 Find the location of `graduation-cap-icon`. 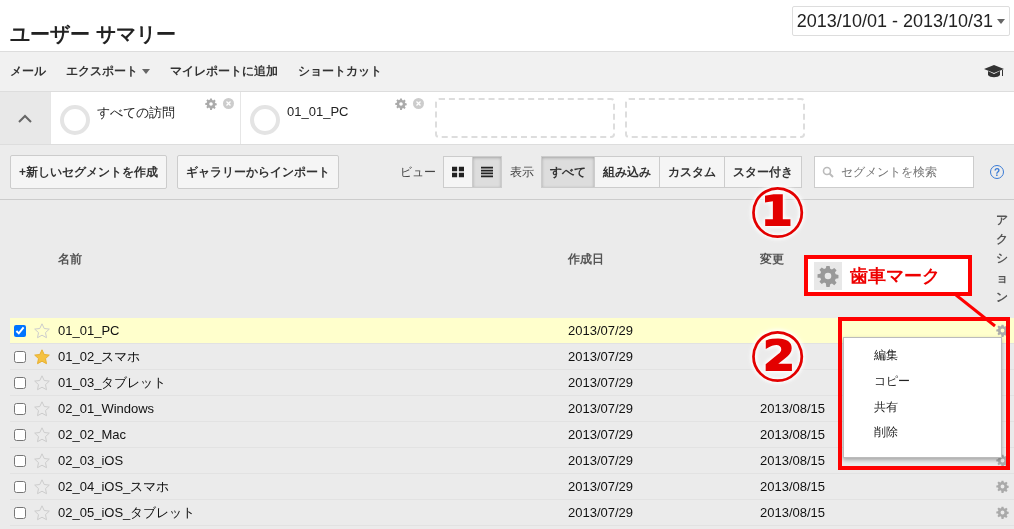

graduation-cap-icon is located at coordinates (994, 71).